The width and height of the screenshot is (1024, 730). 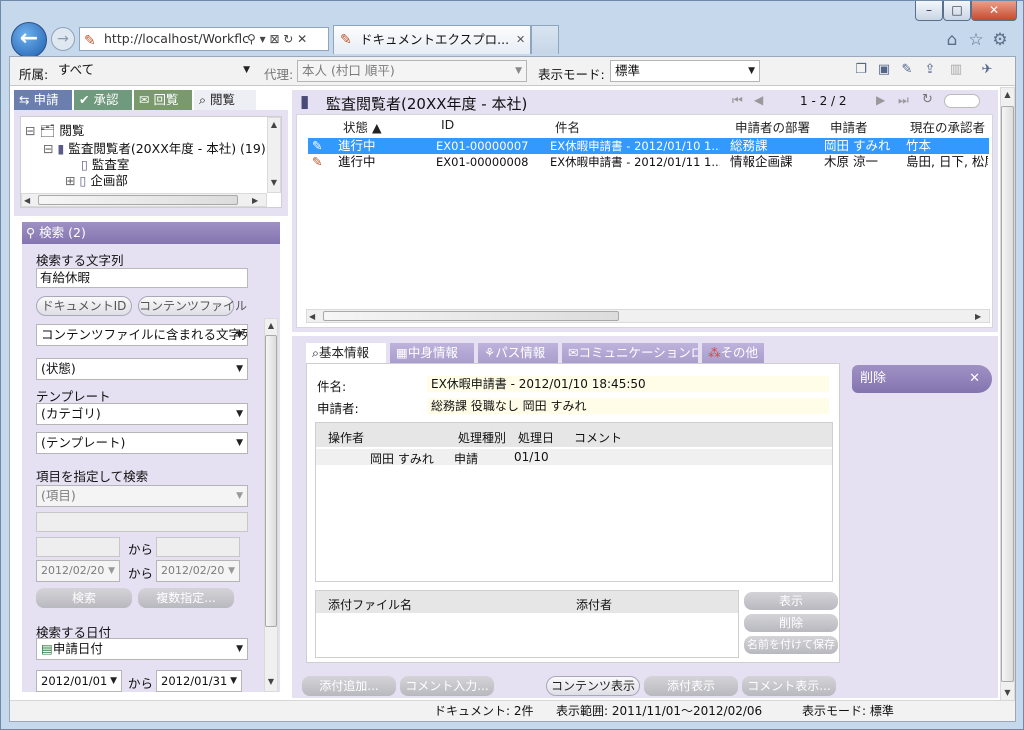 What do you see at coordinates (78, 547) in the screenshot?
I see `range-from-input` at bounding box center [78, 547].